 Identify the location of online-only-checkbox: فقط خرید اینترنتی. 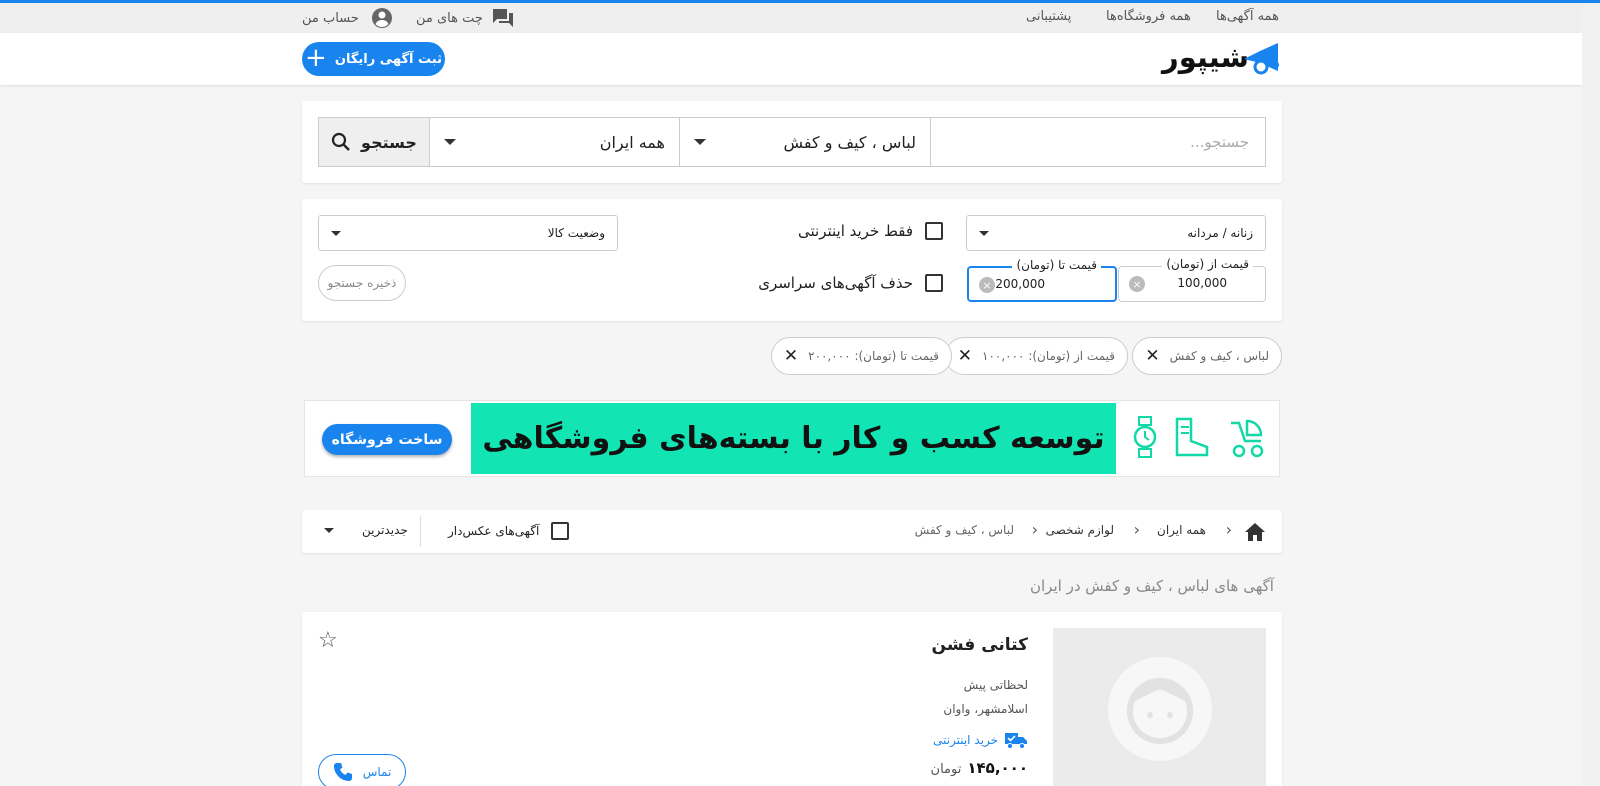
(870, 231).